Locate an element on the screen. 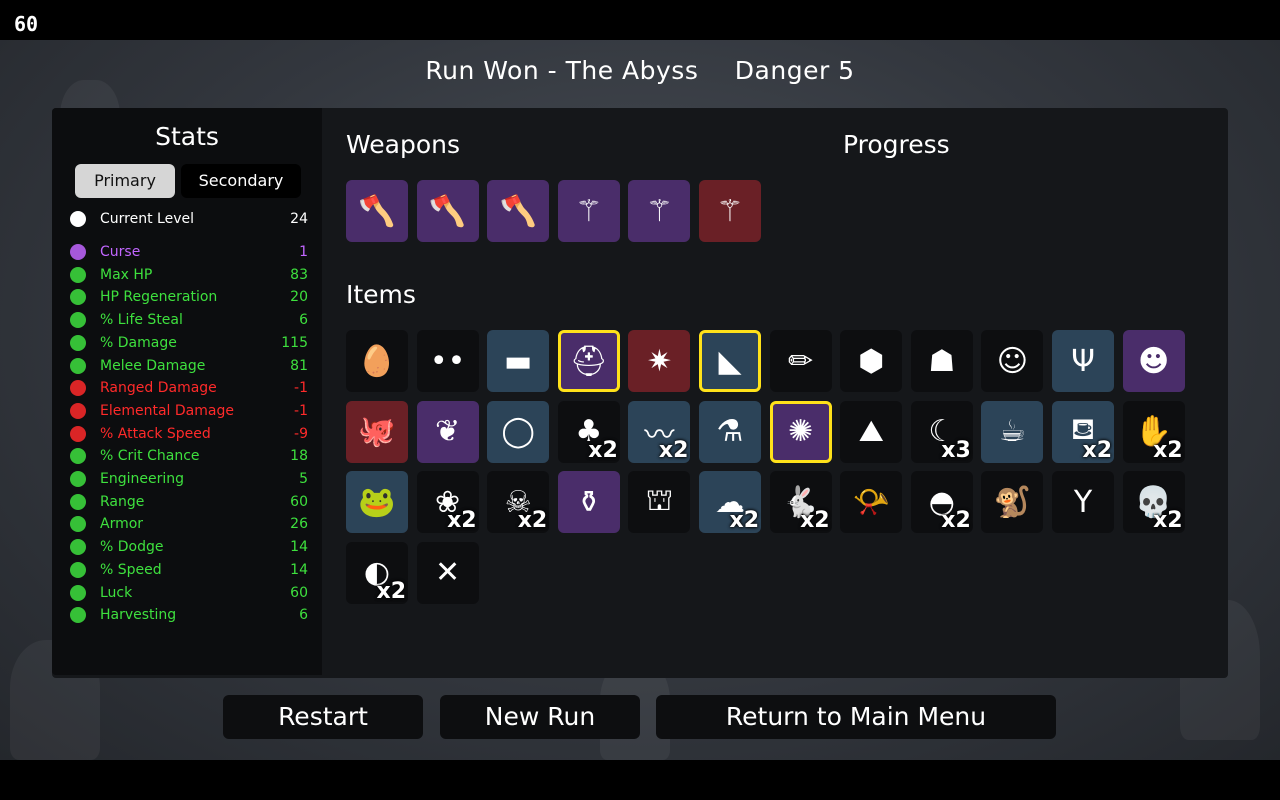 The width and height of the screenshot is (1280, 800). item-slot: ⛾ x2 is located at coordinates (1083, 431).